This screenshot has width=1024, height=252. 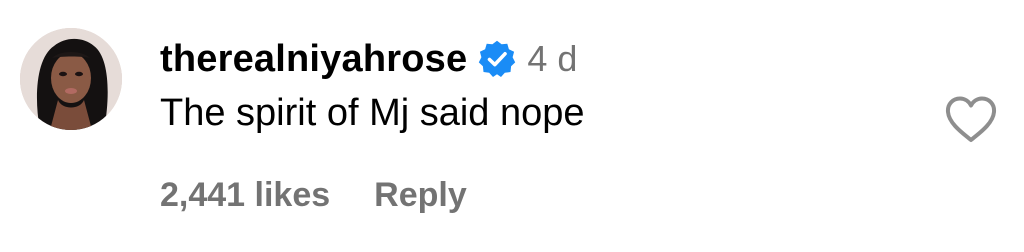 I want to click on likes-count: 2,441 likes, so click(x=245, y=195).